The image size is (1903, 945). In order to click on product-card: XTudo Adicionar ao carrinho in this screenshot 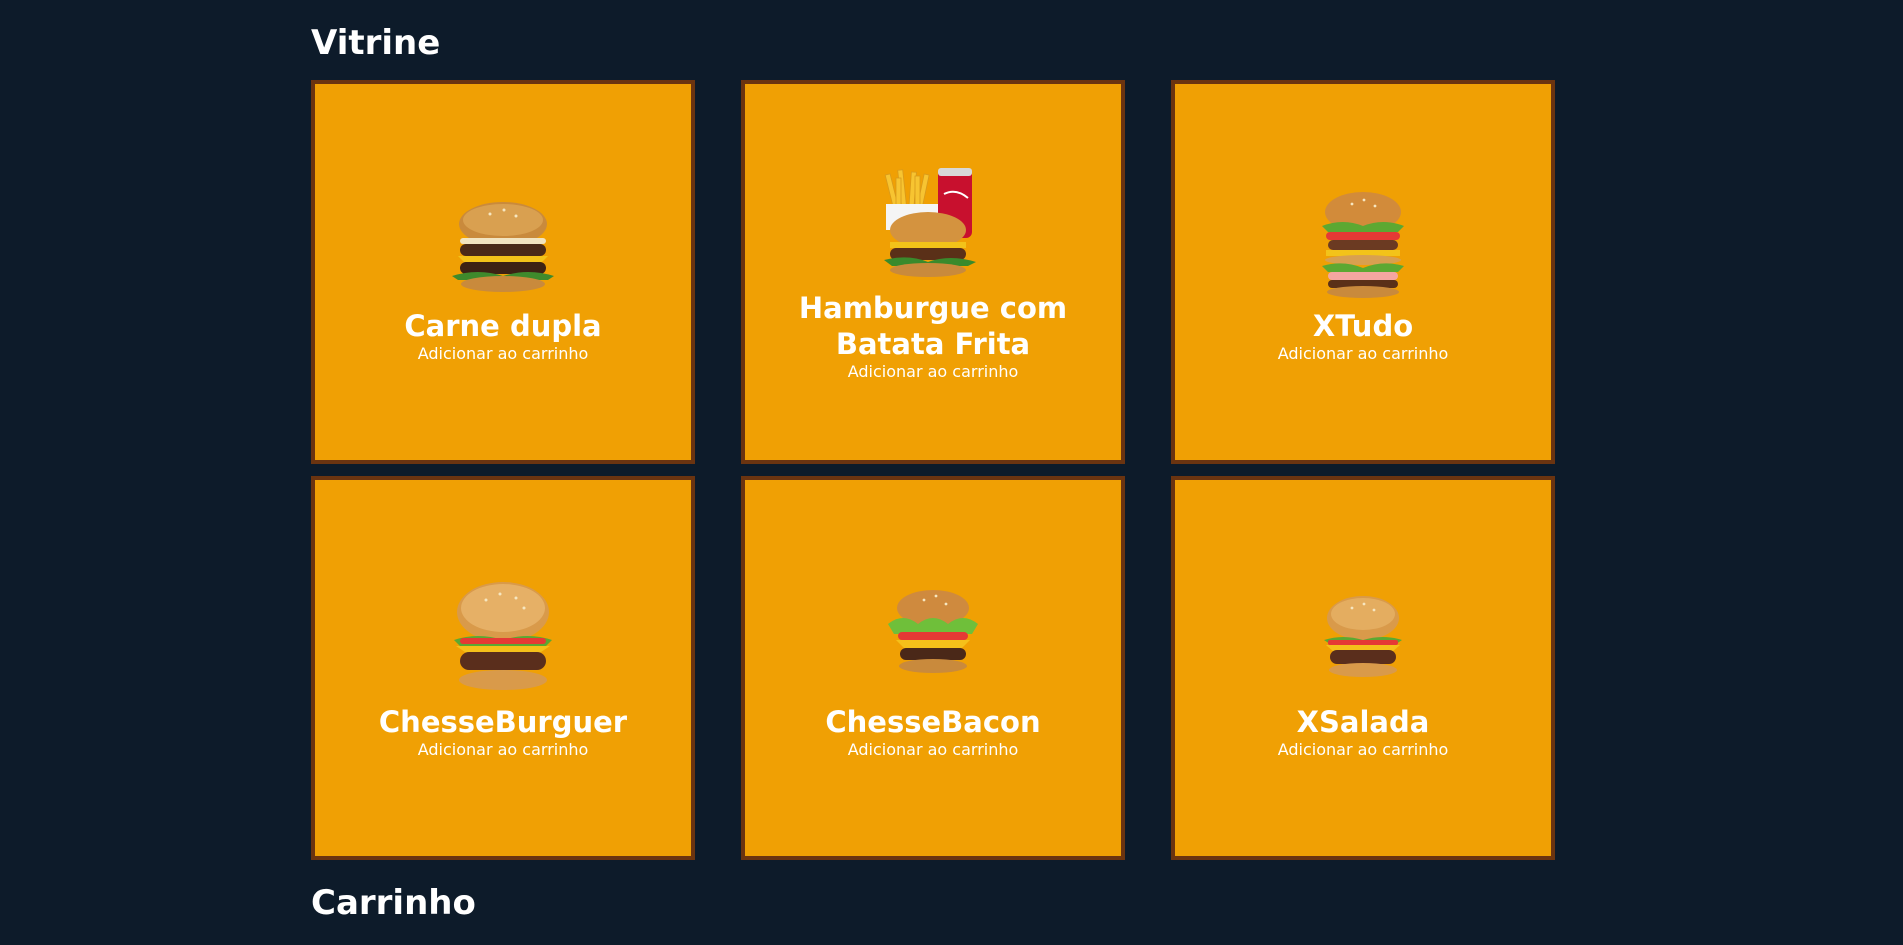, I will do `click(1363, 272)`.